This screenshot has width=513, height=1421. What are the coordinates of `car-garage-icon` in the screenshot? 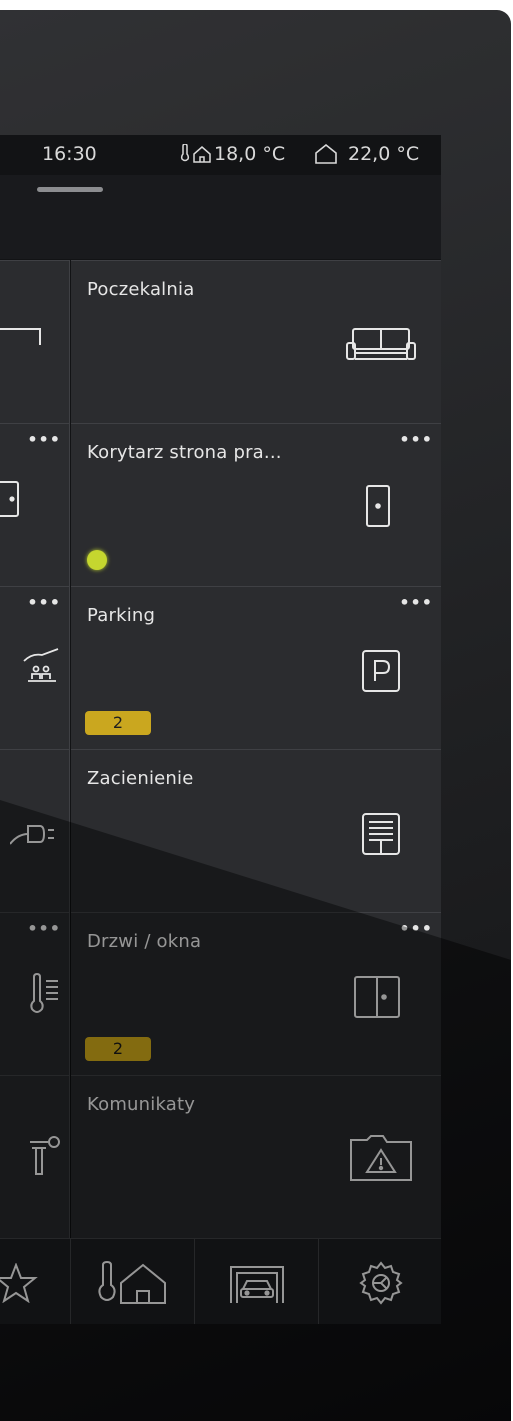 It's located at (257, 1284).